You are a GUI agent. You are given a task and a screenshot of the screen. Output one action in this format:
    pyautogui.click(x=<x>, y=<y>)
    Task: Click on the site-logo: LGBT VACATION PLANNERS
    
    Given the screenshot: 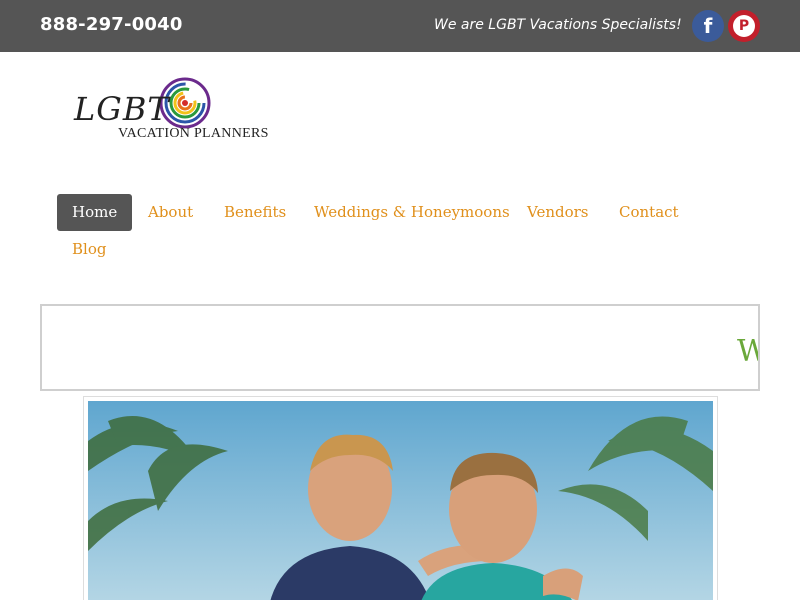 What is the action you would take?
    pyautogui.click(x=169, y=111)
    